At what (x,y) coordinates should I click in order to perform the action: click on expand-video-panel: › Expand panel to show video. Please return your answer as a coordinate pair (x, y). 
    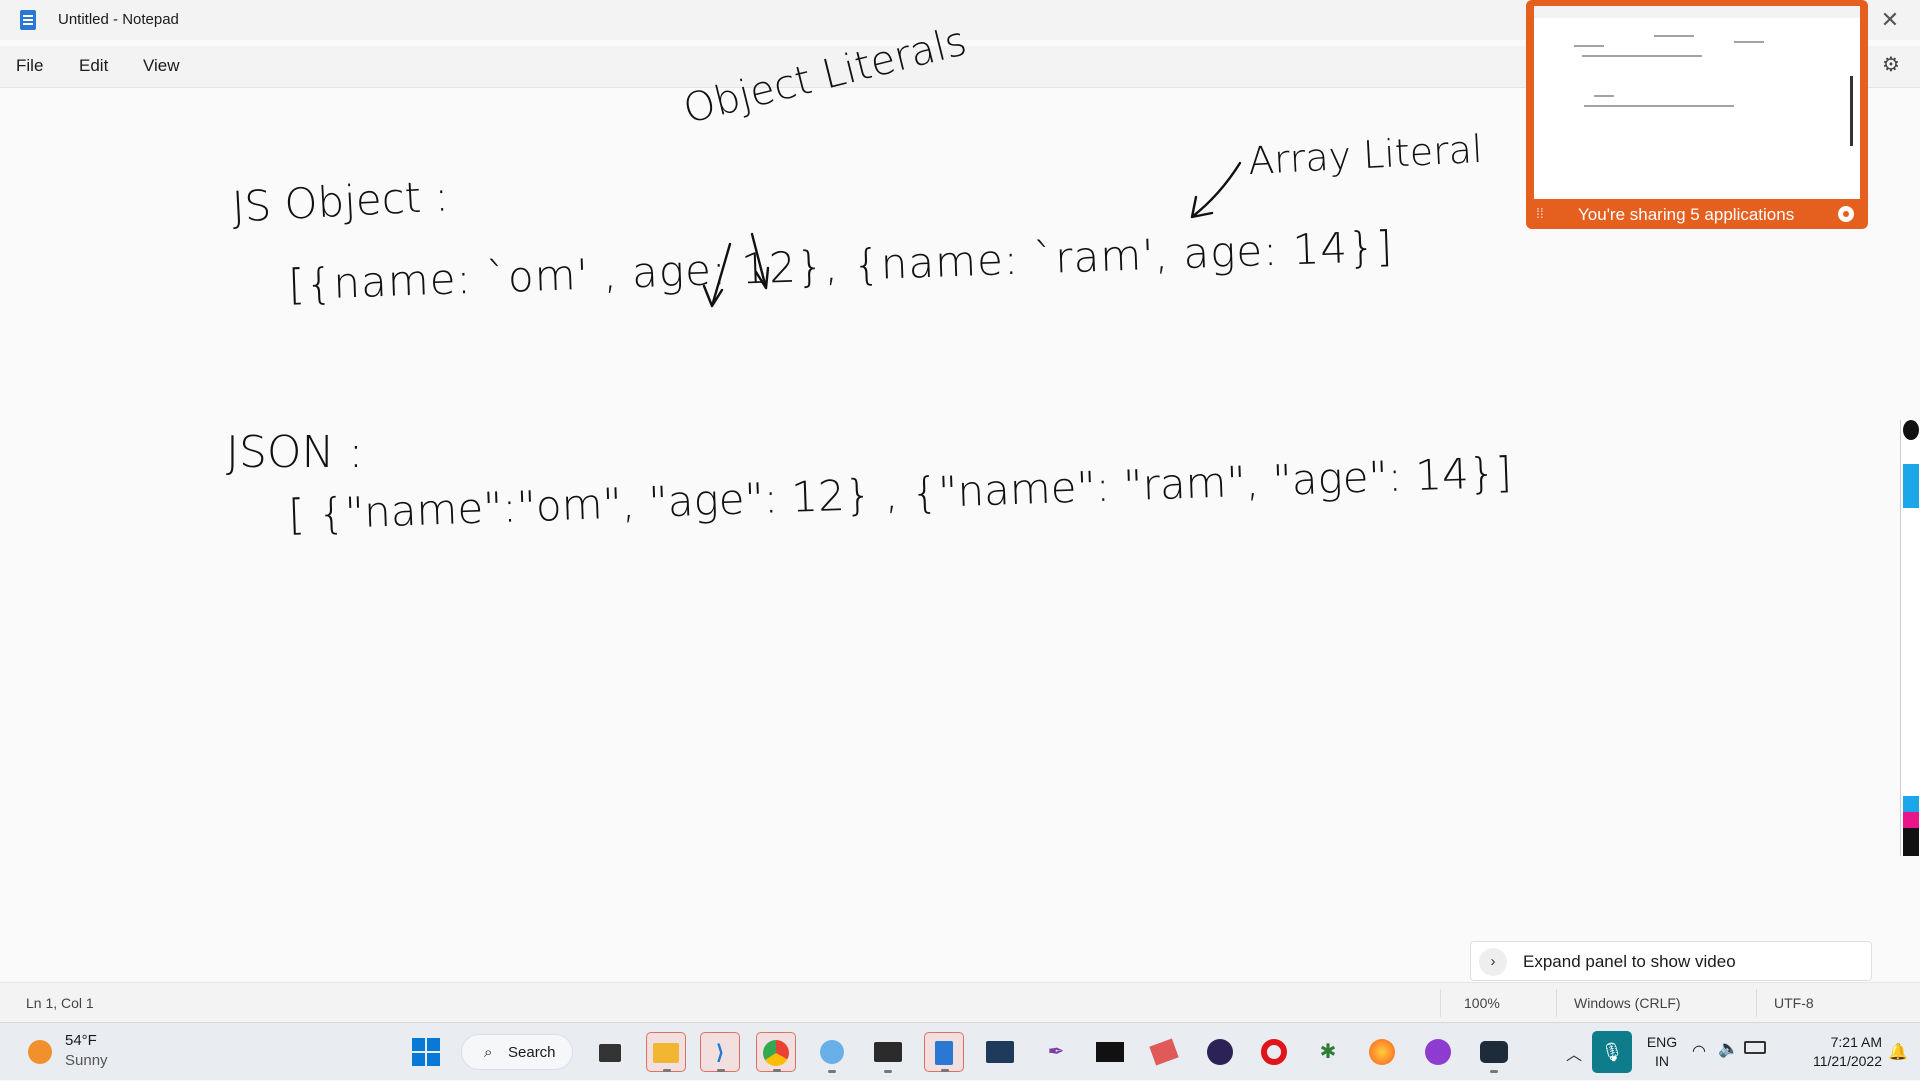
    Looking at the image, I should click on (1671, 961).